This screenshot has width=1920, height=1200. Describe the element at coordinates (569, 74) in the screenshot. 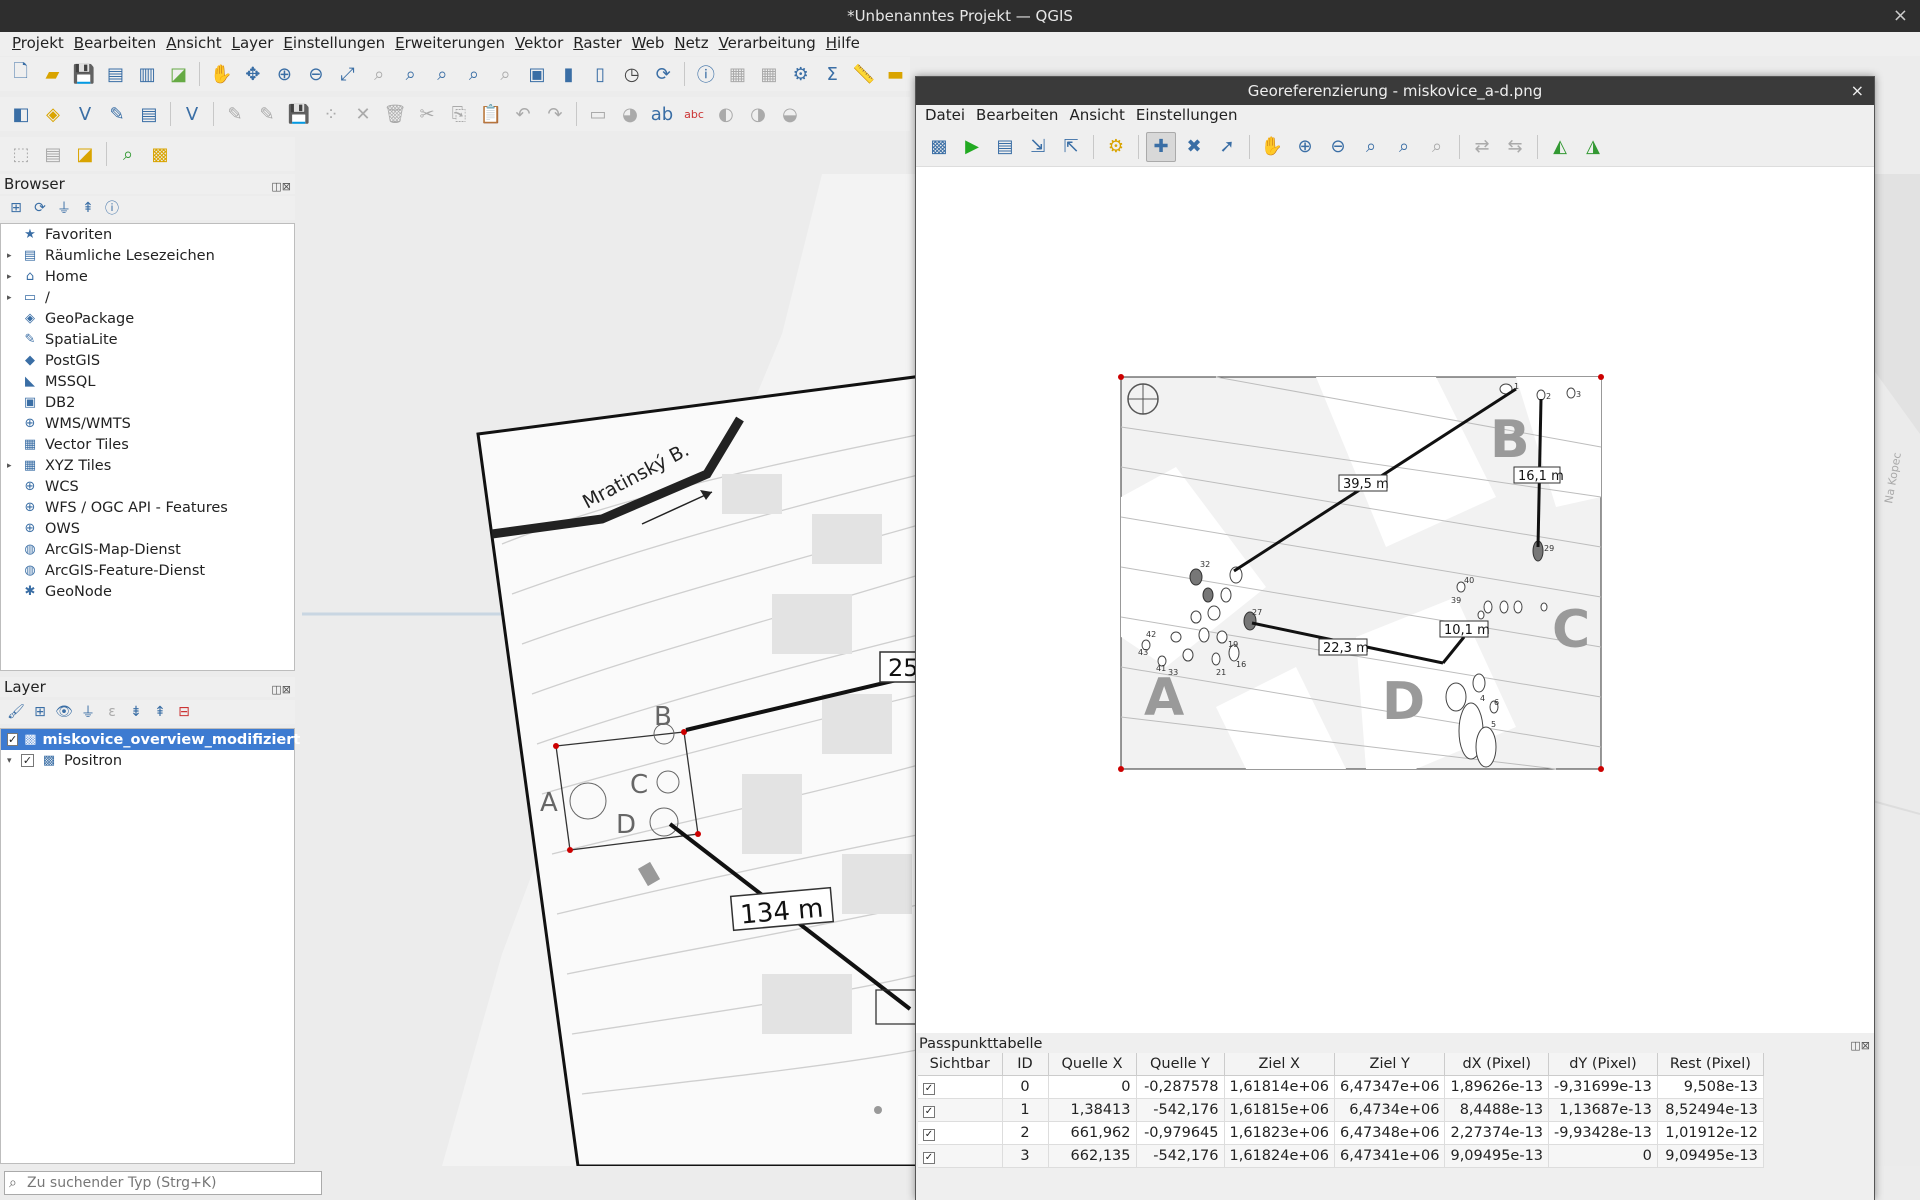

I see `new-bookmark-icon: ▮` at that location.